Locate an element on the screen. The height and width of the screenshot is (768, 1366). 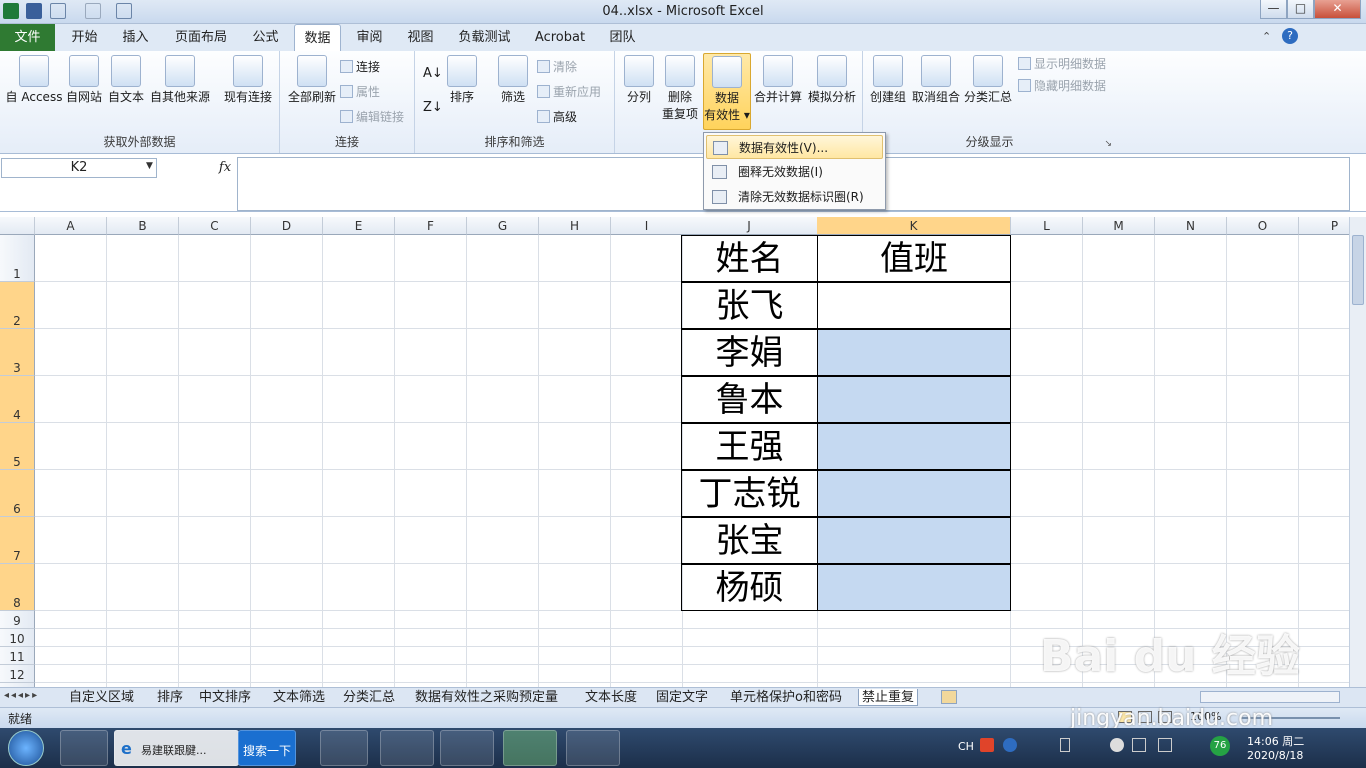
reapply-button: 重新应用 is located at coordinates (569, 92).